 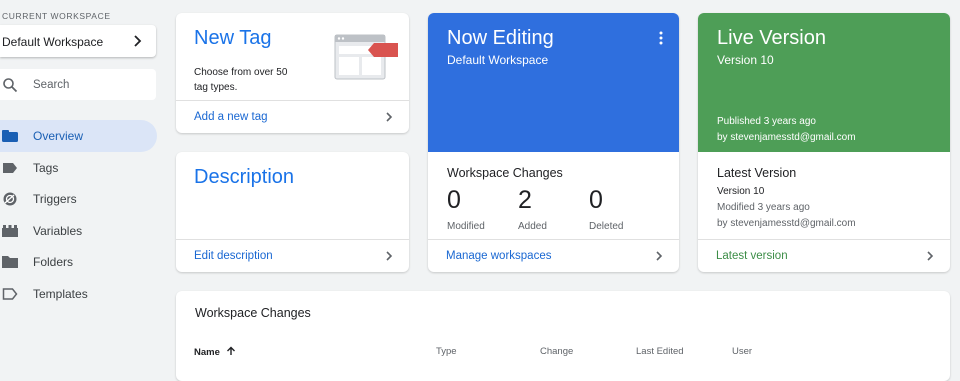 I want to click on workspace-name: Default Workspace, so click(x=53, y=42).